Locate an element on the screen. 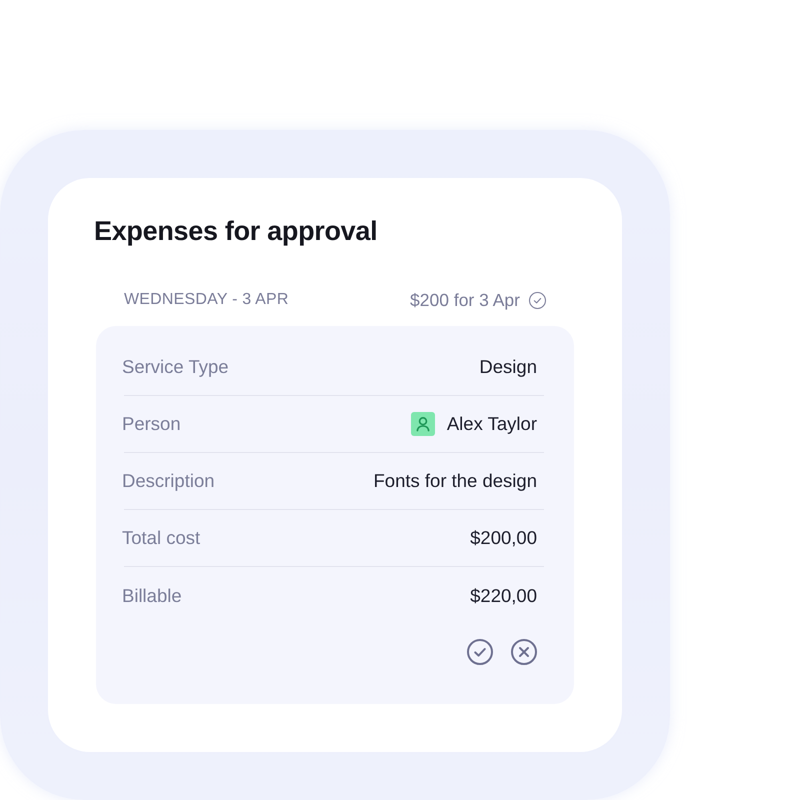 Image resolution: width=800 pixels, height=800 pixels. person-avatar-icon is located at coordinates (422, 424).